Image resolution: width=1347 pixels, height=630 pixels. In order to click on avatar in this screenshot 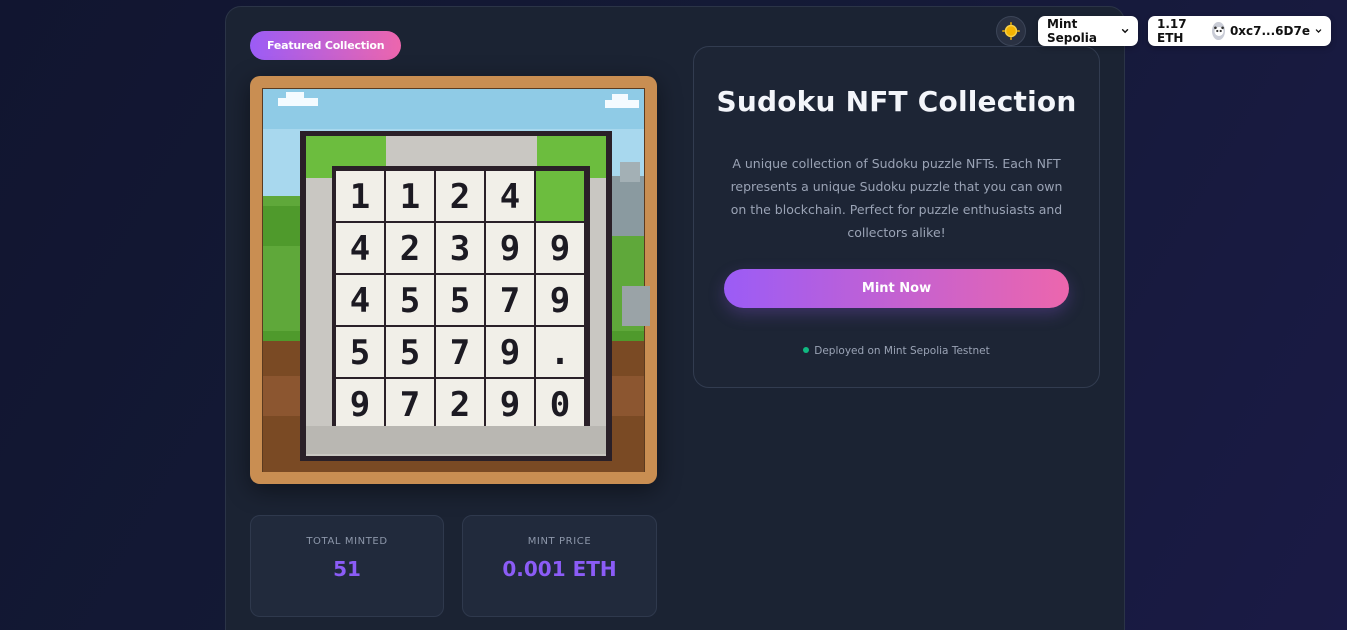, I will do `click(1218, 31)`.